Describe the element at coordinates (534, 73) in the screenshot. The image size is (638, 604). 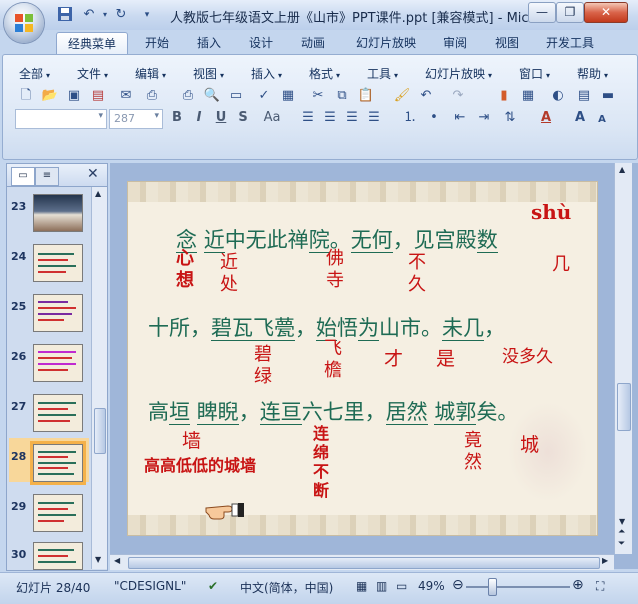
I see `menu-window: 窗口 ▾` at that location.